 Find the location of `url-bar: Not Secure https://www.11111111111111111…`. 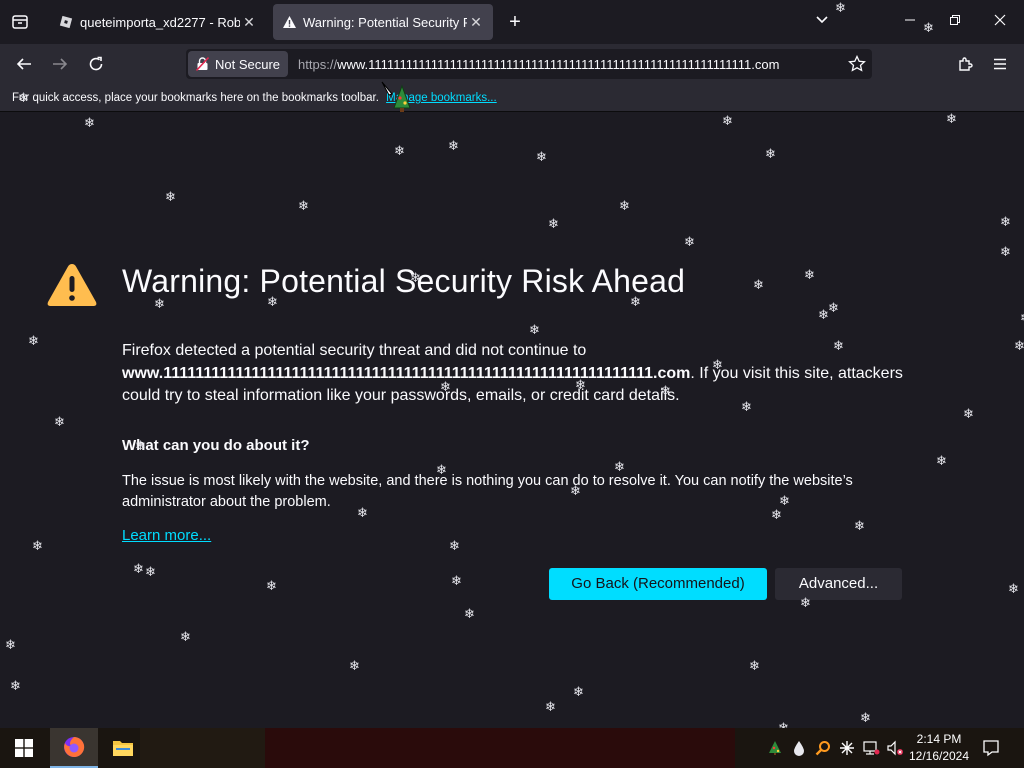

url-bar: Not Secure https://www.11111111111111111… is located at coordinates (529, 64).